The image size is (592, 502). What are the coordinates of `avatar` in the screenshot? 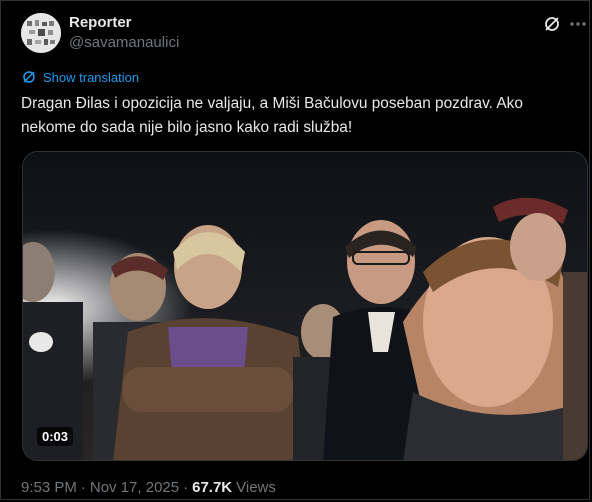 It's located at (41, 33).